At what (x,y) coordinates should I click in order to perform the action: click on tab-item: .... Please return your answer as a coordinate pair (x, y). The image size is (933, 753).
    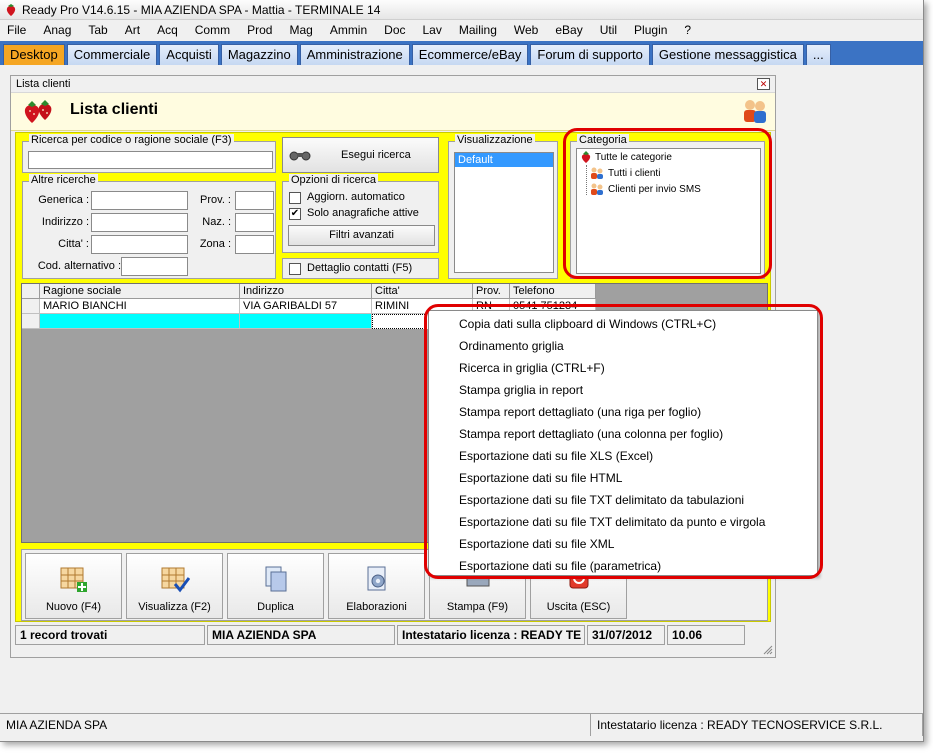
    Looking at the image, I should click on (818, 54).